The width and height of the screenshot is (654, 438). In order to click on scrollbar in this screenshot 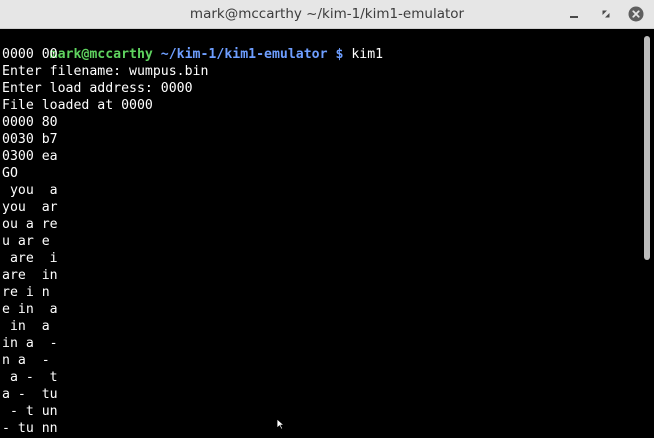, I will do `click(647, 148)`.